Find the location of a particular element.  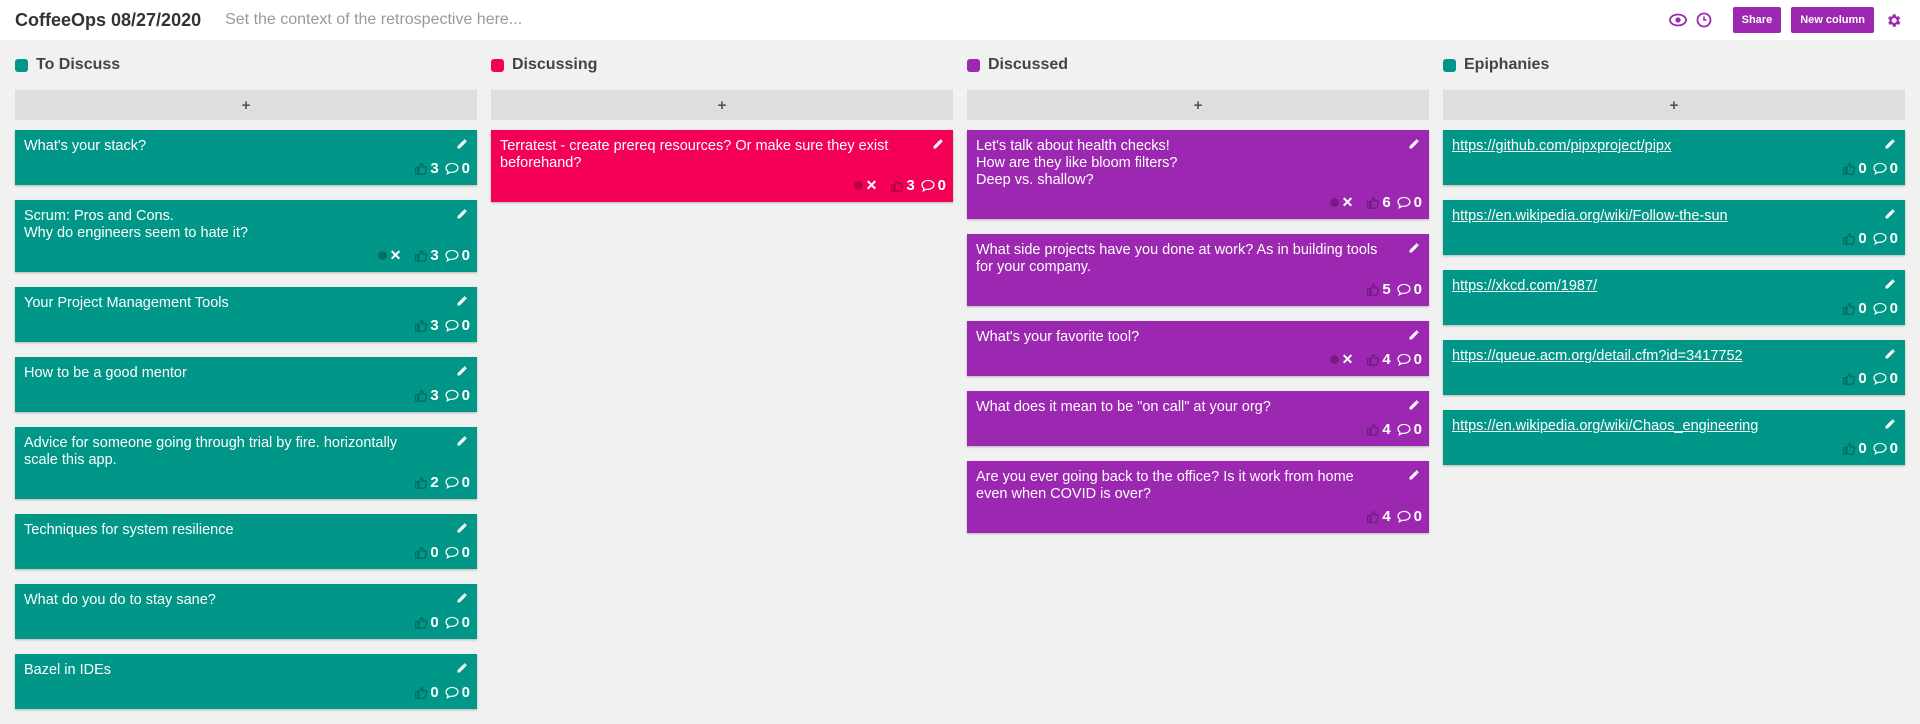

eye-icon is located at coordinates (1678, 20).